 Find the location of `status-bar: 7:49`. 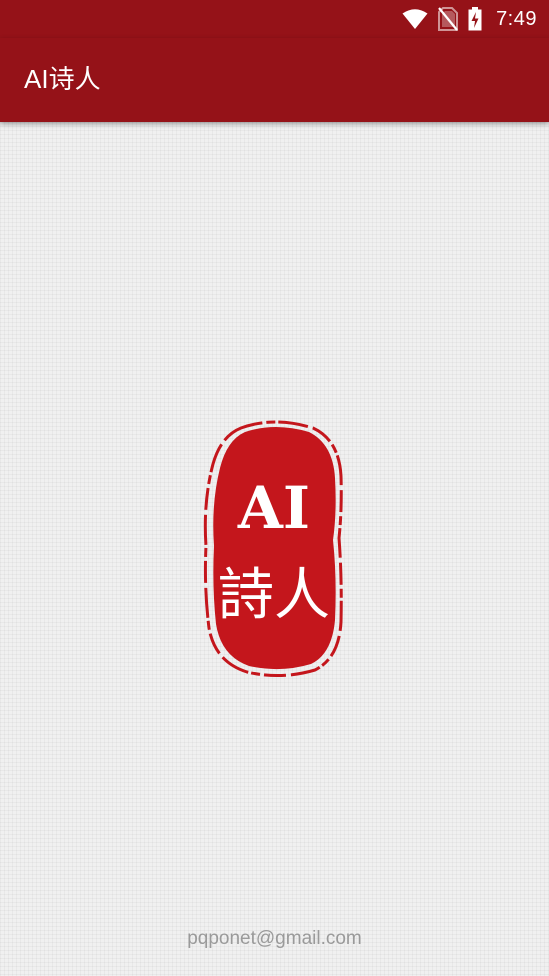

status-bar: 7:49 is located at coordinates (274, 19).